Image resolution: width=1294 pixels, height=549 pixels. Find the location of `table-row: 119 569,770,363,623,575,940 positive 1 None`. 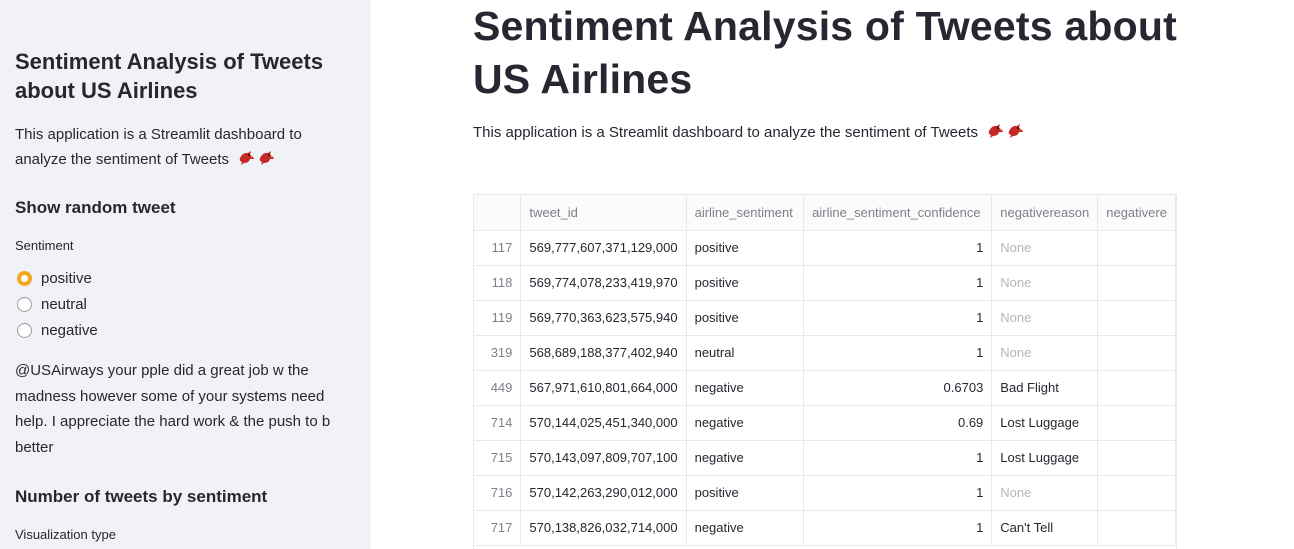

table-row: 119 569,770,363,623,575,940 positive 1 None is located at coordinates (825, 318).